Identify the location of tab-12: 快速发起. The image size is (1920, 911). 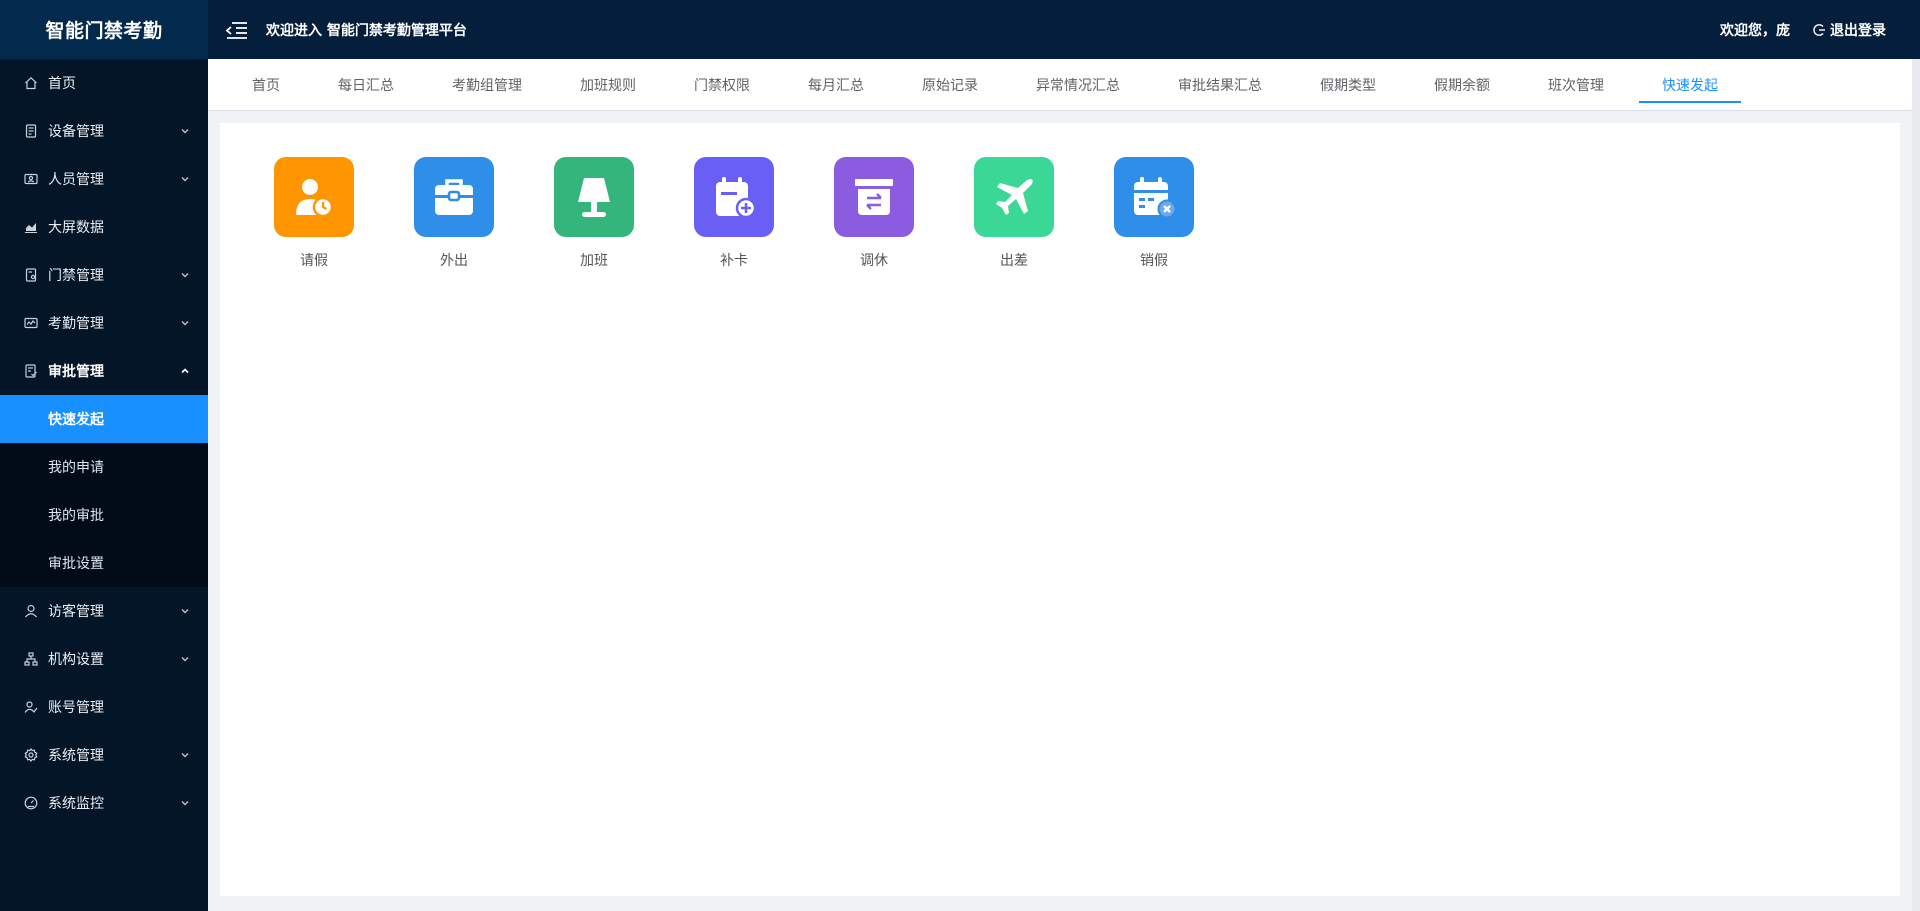
(1690, 84).